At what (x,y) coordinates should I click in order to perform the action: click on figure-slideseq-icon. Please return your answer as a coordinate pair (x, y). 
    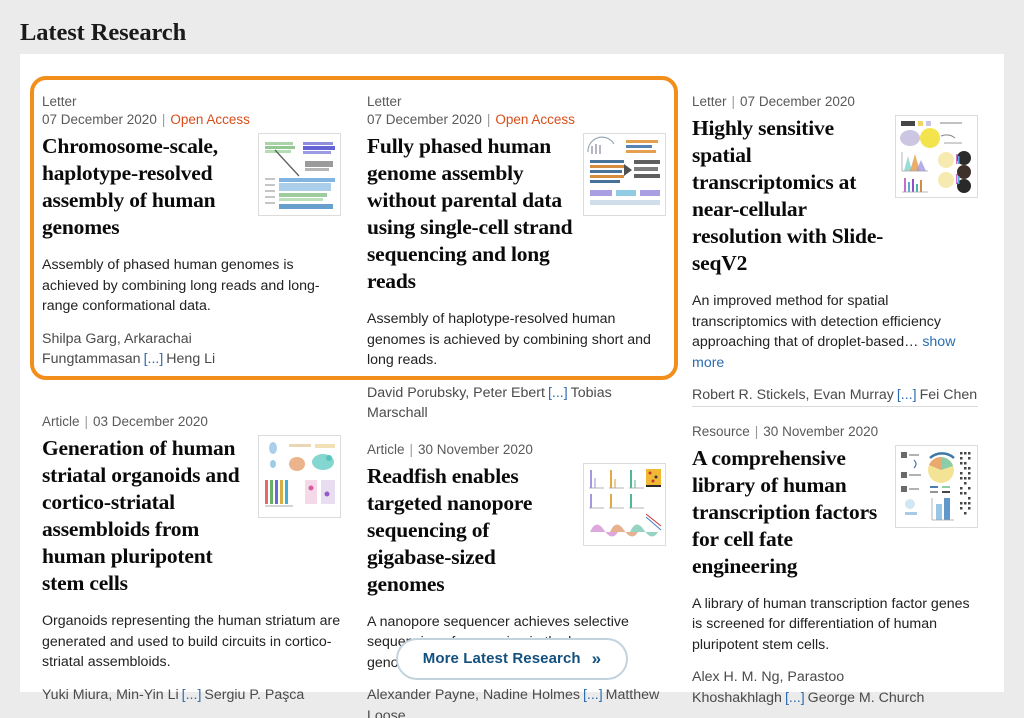
    Looking at the image, I should click on (936, 156).